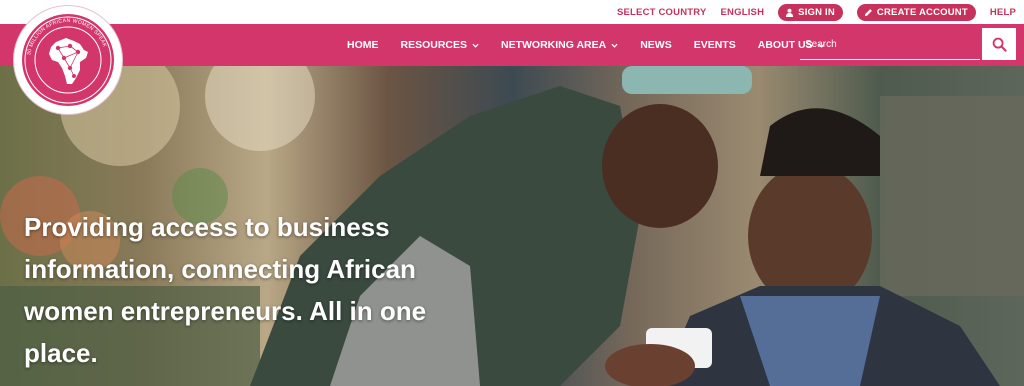 The image size is (1024, 386). What do you see at coordinates (434, 45) in the screenshot?
I see `nav-item-label: RESOURCES` at bounding box center [434, 45].